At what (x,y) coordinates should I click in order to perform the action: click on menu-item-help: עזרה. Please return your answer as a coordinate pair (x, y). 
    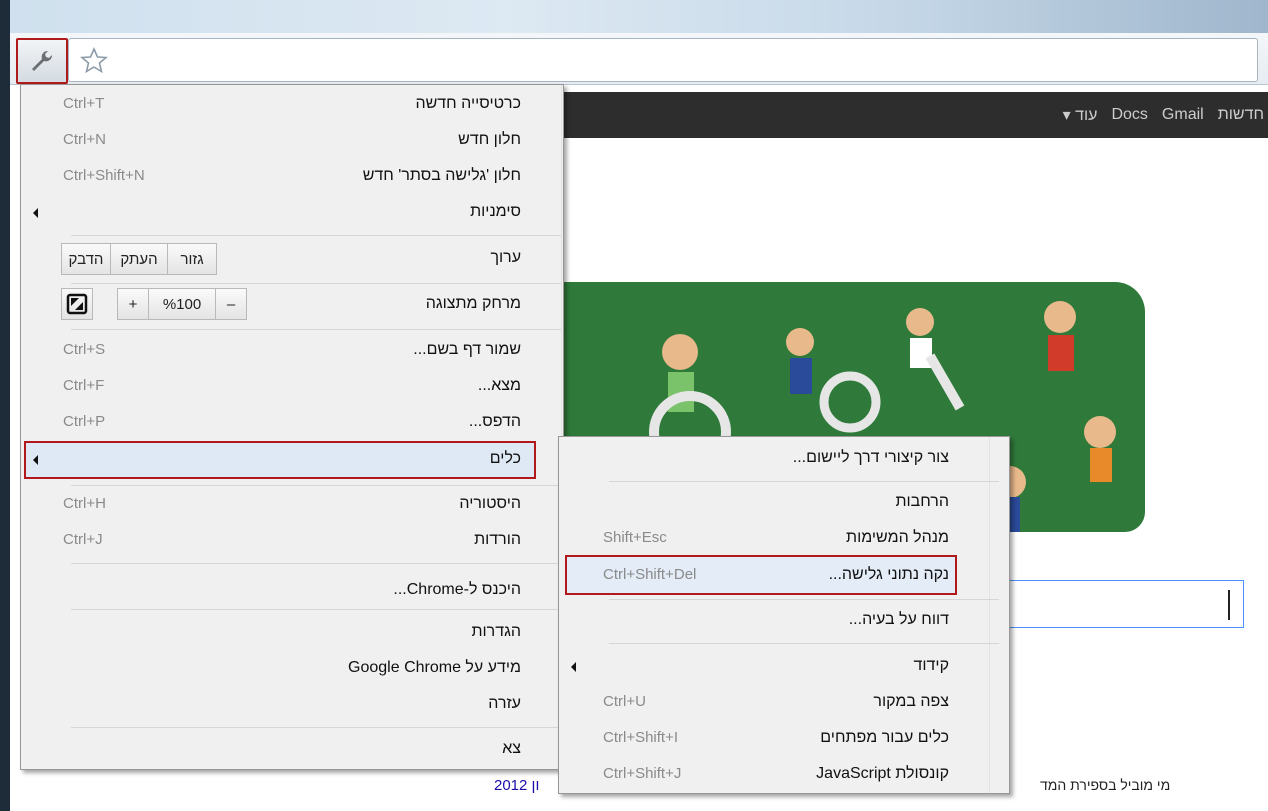
    Looking at the image, I should click on (292, 705).